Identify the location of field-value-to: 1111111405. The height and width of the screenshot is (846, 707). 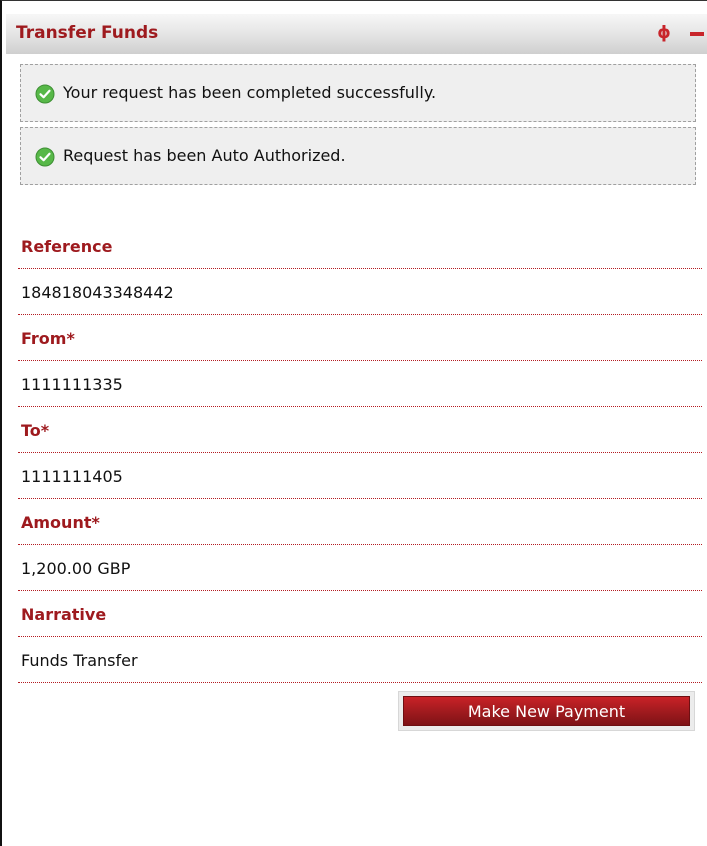
(360, 476).